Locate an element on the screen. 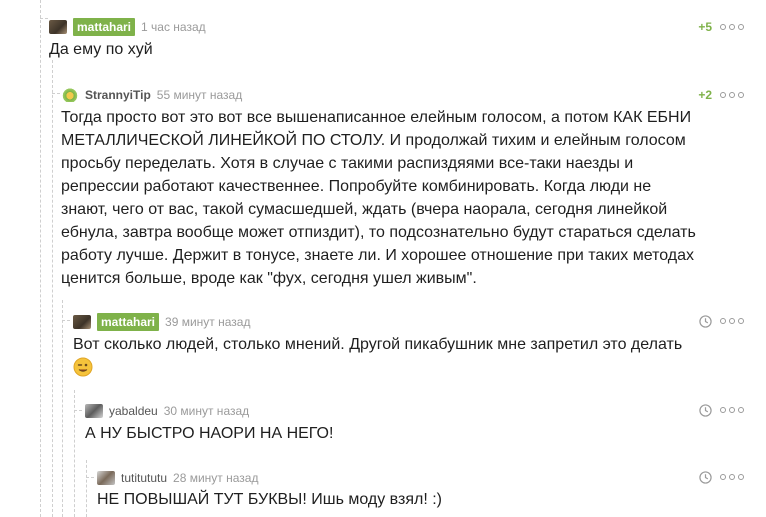  username: yabaldeu is located at coordinates (133, 411).